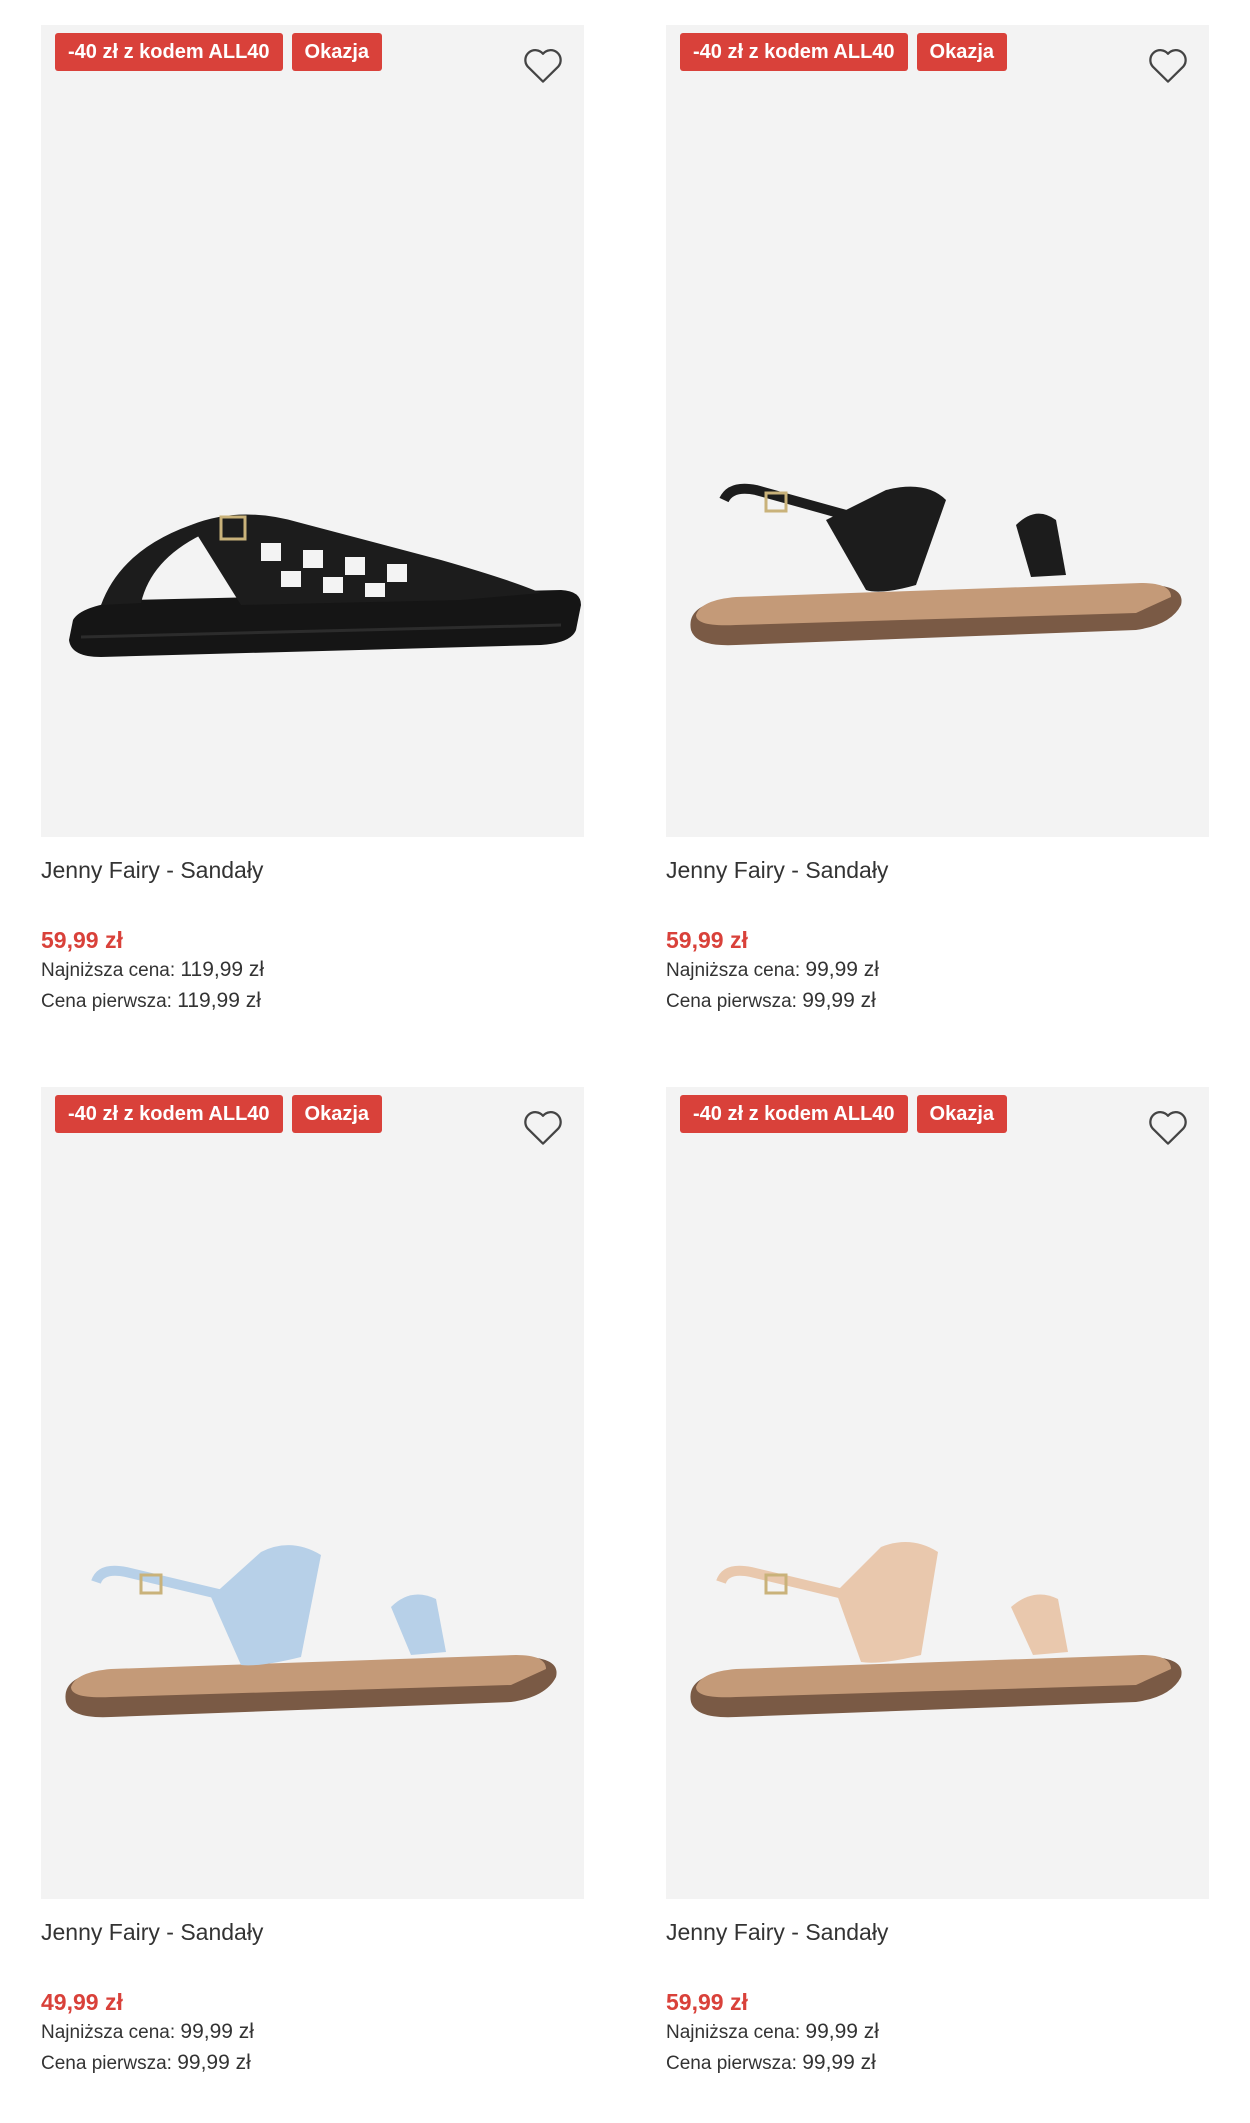 The image size is (1250, 2123). I want to click on product-price: 49,99 zł, so click(82, 2002).